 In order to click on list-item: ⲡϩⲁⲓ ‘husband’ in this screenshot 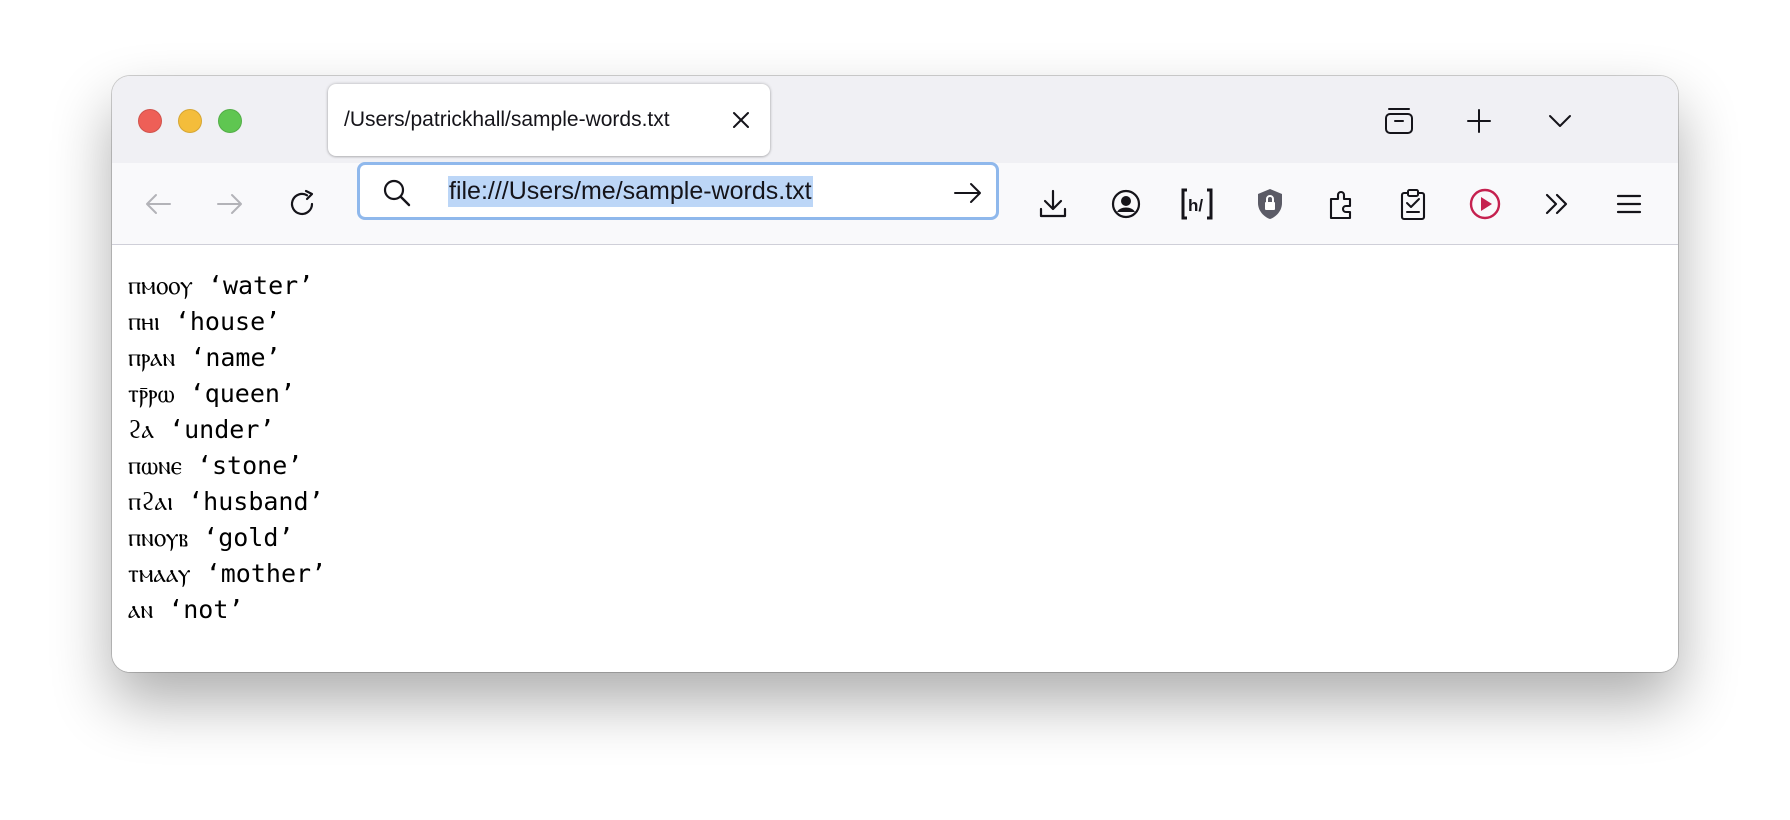, I will do `click(226, 501)`.